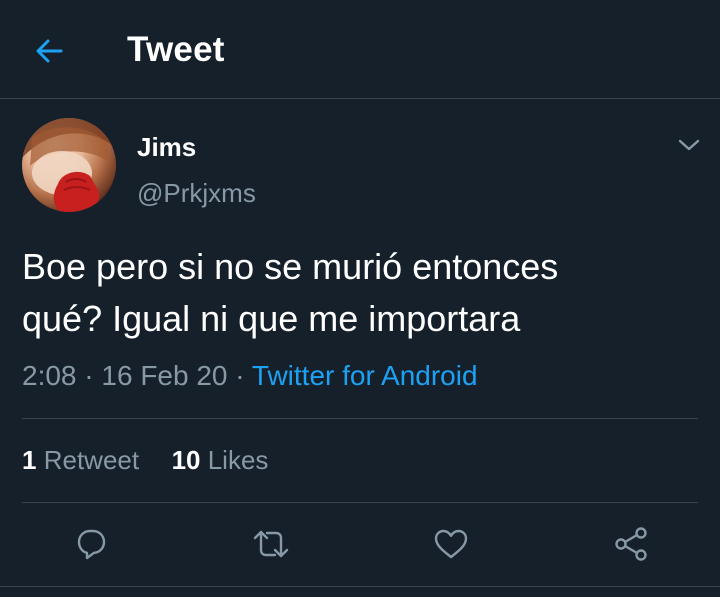  I want to click on chevron-down-icon, so click(689, 145).